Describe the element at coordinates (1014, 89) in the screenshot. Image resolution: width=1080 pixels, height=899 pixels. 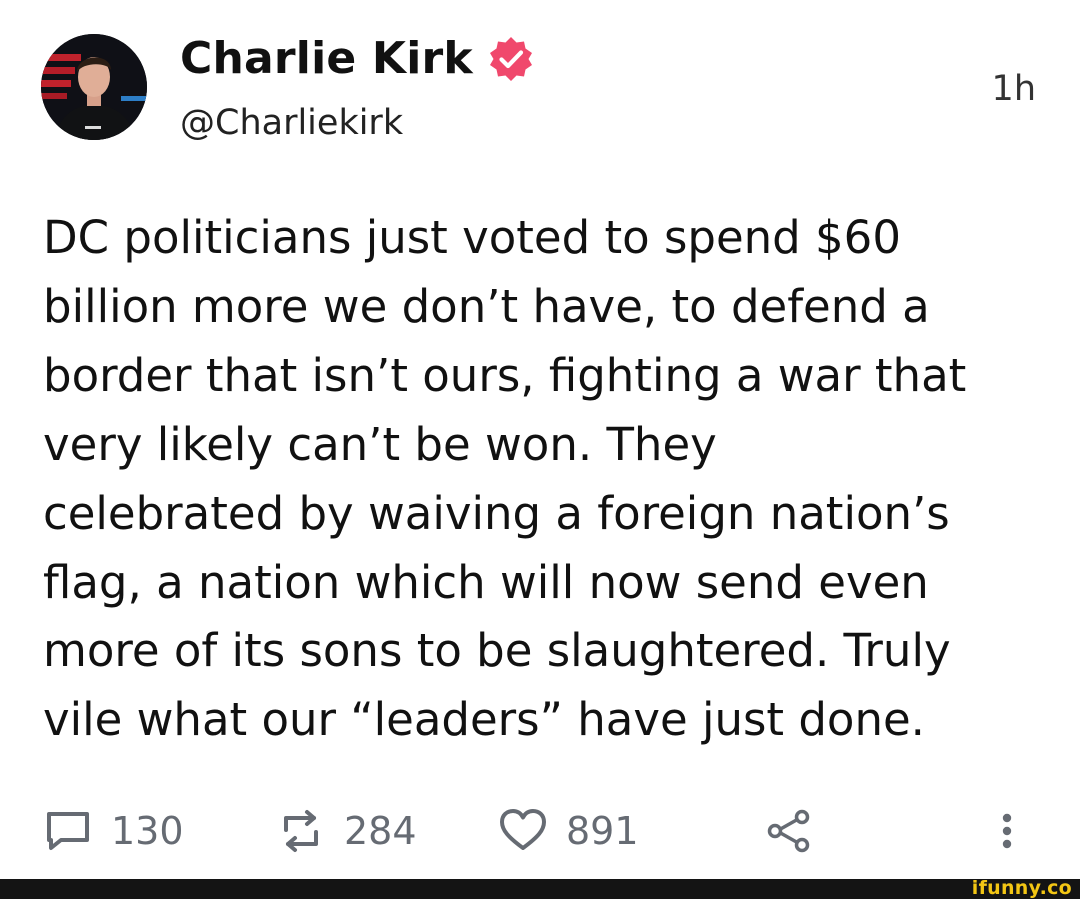
I see `post-timestamp: 1h` at that location.